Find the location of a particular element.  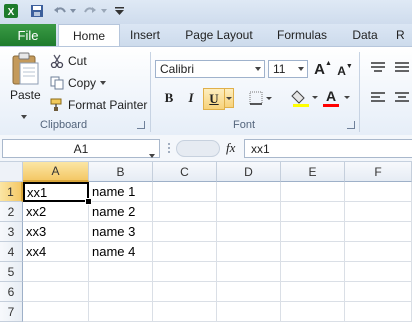

underline-button: U is located at coordinates (214, 99).